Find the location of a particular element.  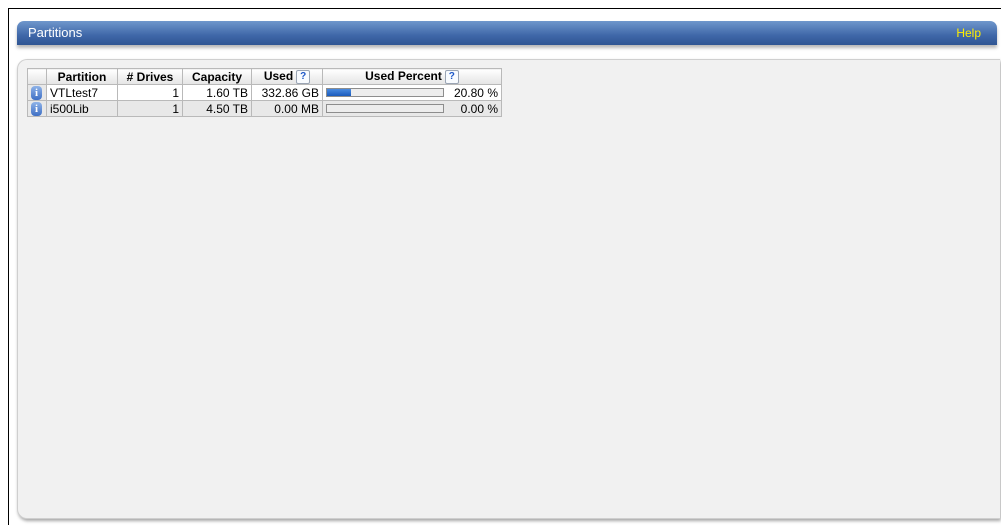

used-percent-help-icon: ? is located at coordinates (451, 76).